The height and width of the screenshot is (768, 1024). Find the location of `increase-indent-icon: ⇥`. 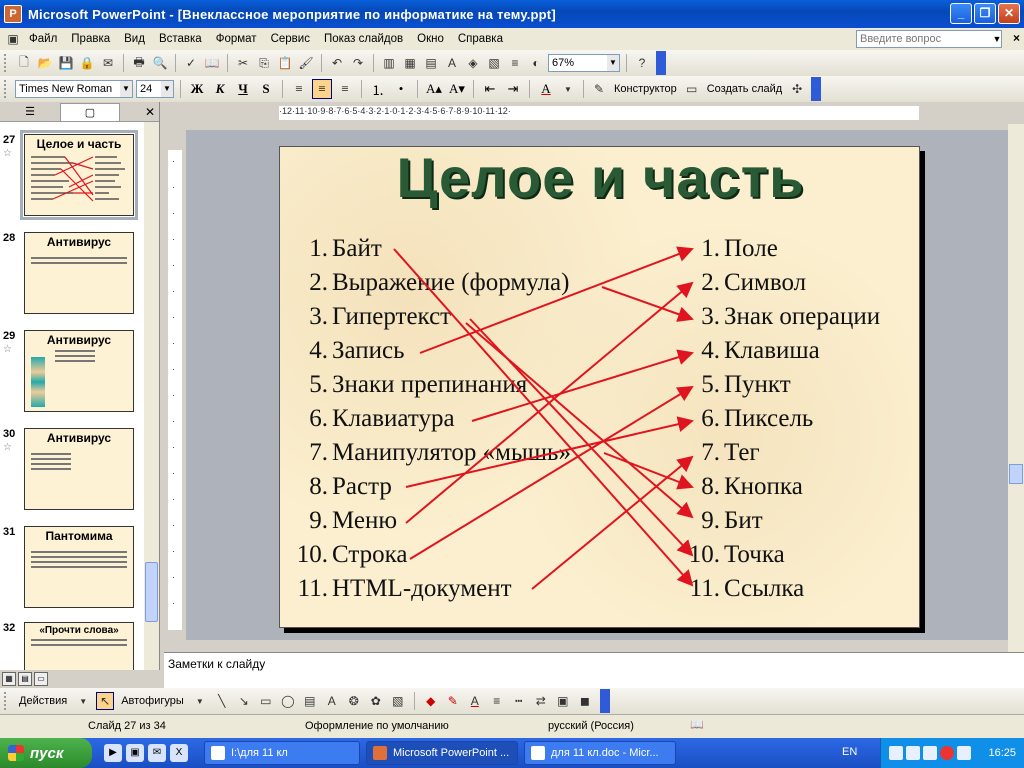

increase-indent-icon: ⇥ is located at coordinates (513, 89).